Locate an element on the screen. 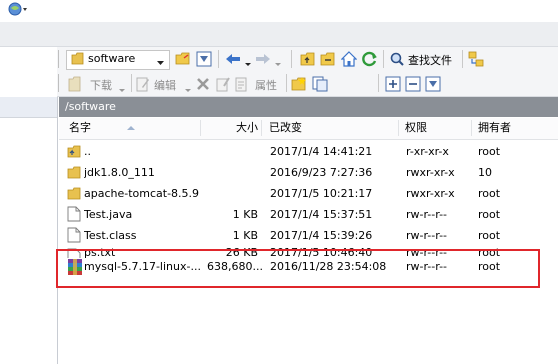  parent-directory-icon is located at coordinates (308, 59).